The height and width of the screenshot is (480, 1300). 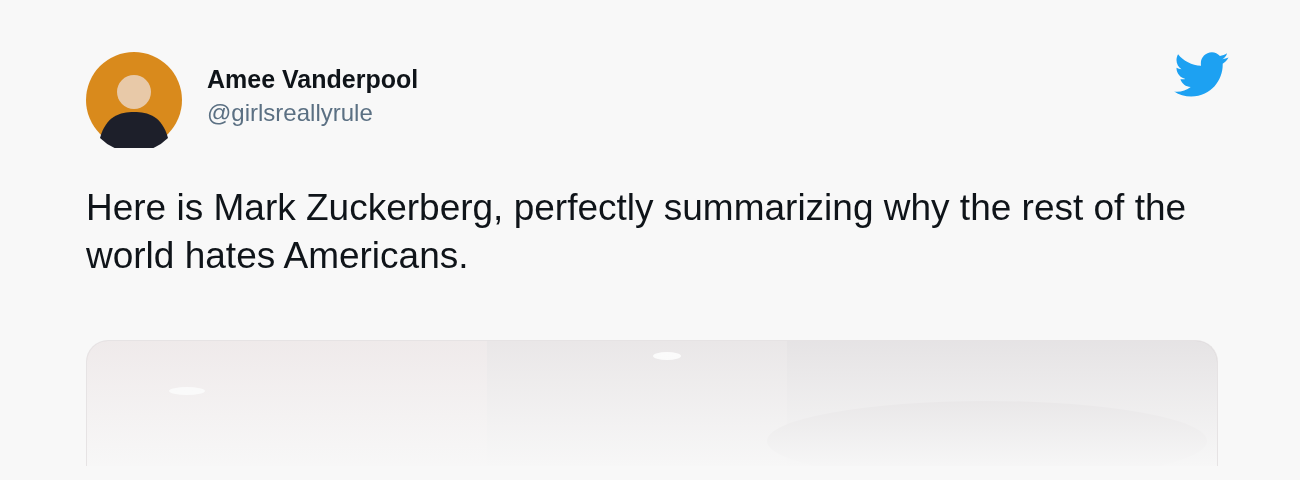 I want to click on bird-icon, so click(x=1202, y=75).